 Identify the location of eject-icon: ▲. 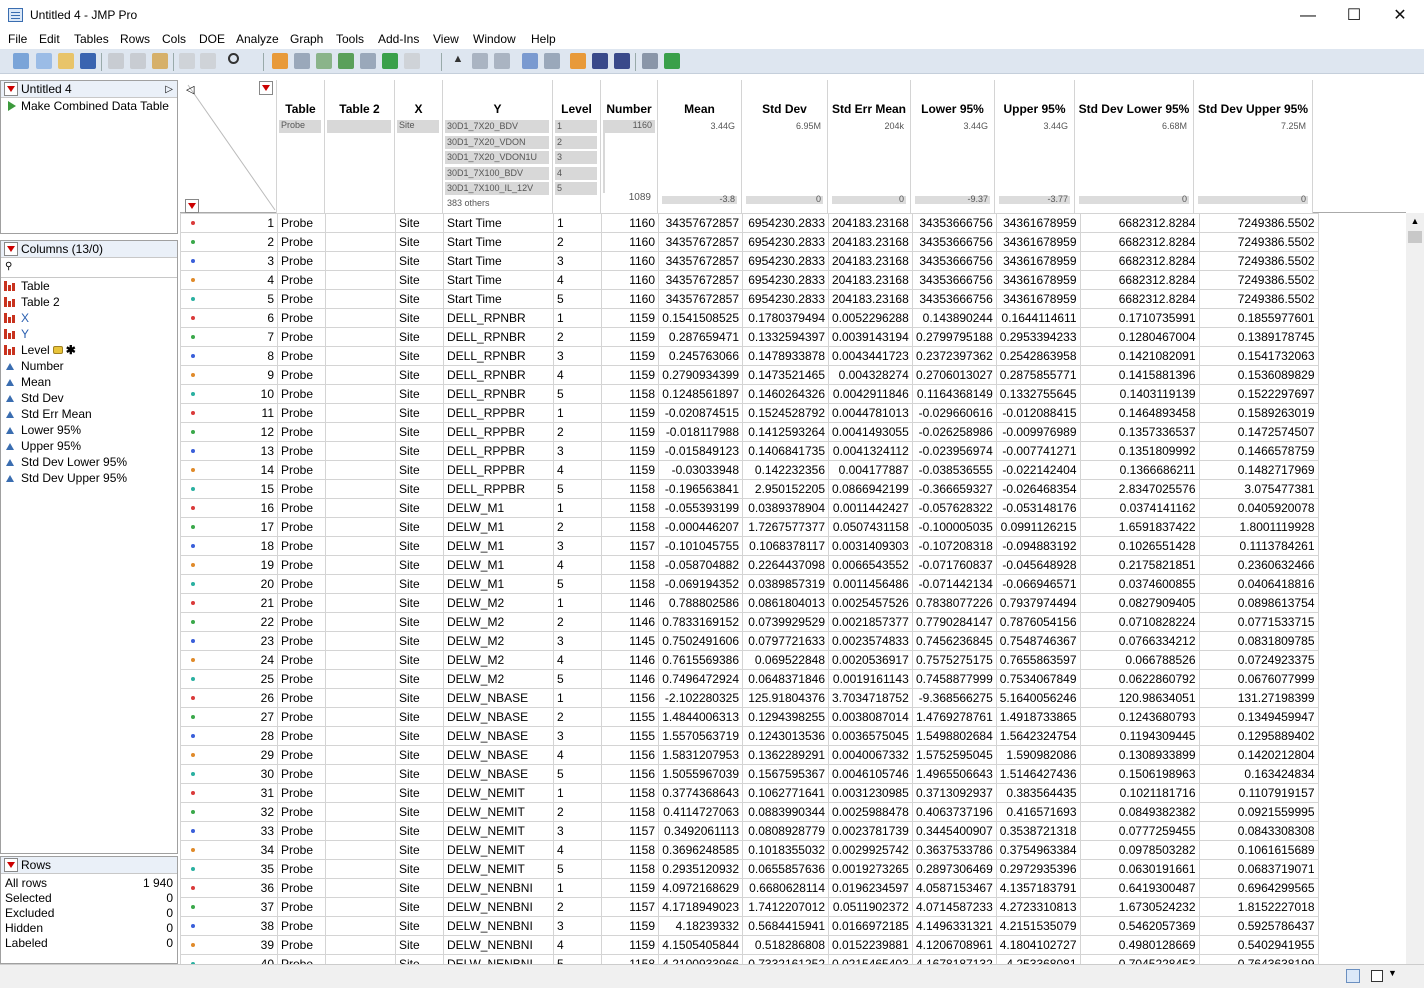
(458, 61).